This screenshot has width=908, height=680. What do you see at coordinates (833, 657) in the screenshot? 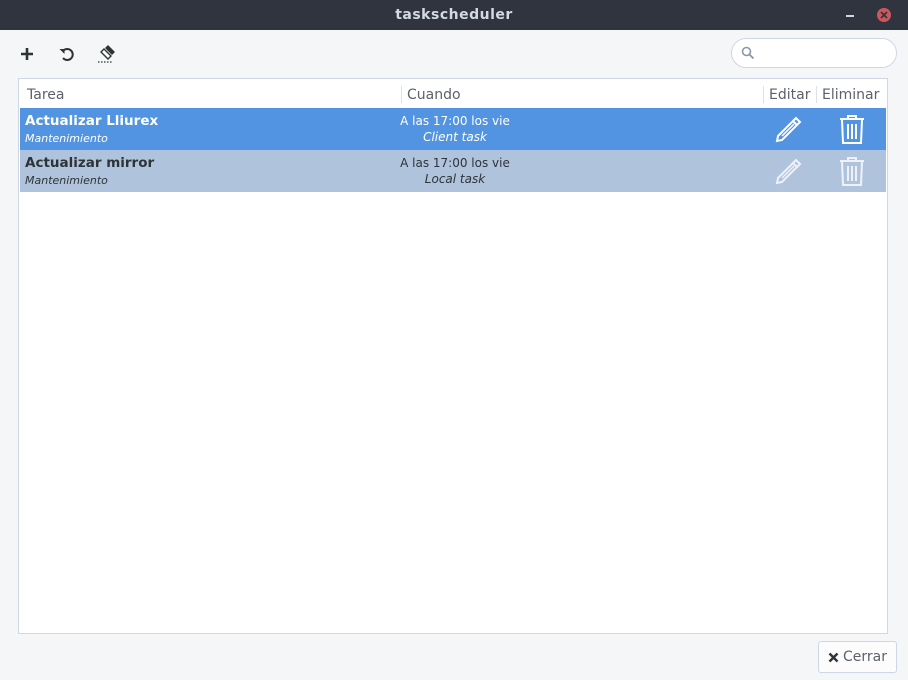
I see `close-x-icon` at bounding box center [833, 657].